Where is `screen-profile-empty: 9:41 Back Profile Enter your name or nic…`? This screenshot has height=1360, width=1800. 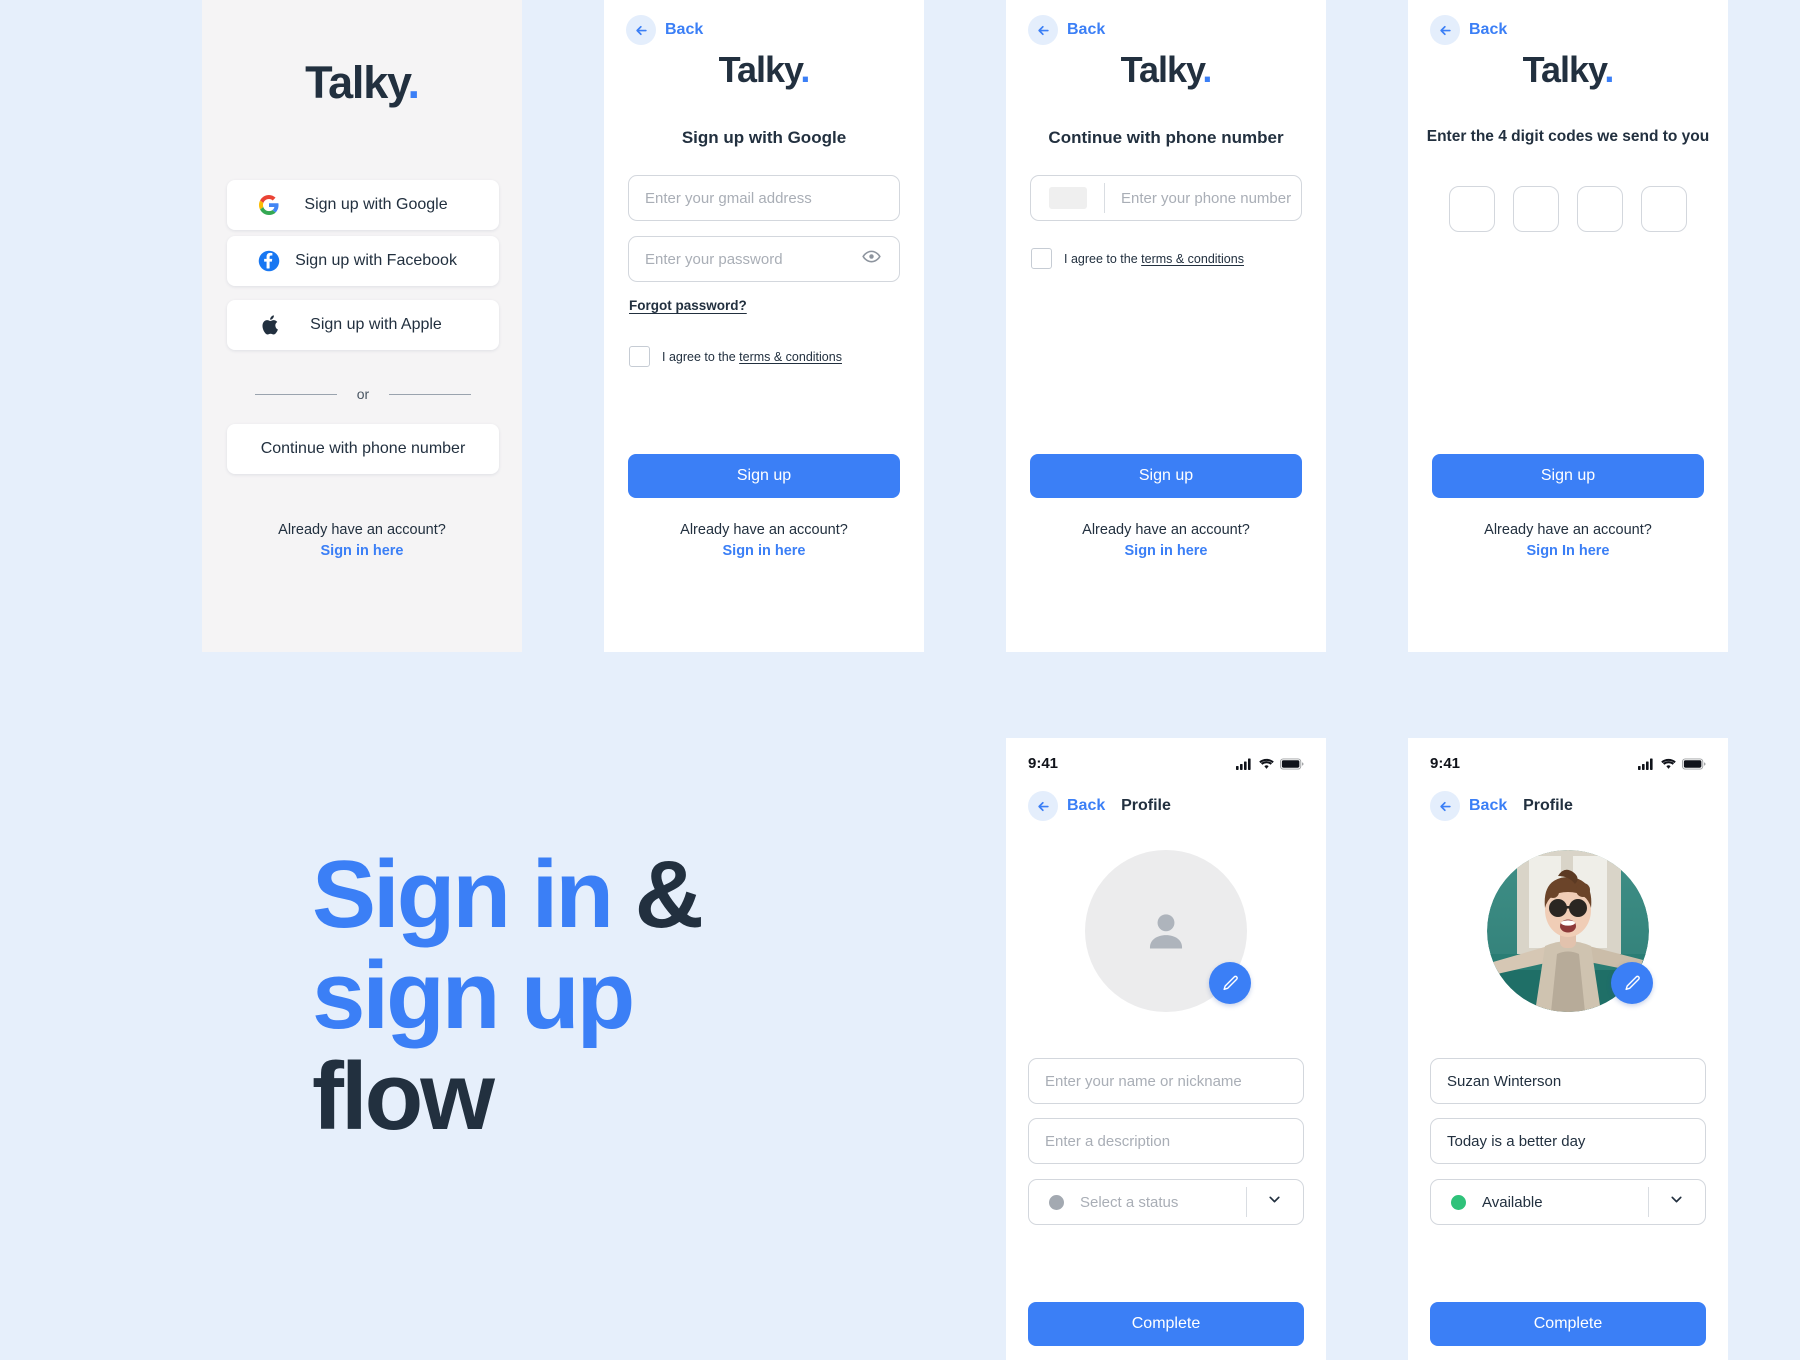 screen-profile-empty: 9:41 Back Profile Enter your name or nic… is located at coordinates (1166, 1049).